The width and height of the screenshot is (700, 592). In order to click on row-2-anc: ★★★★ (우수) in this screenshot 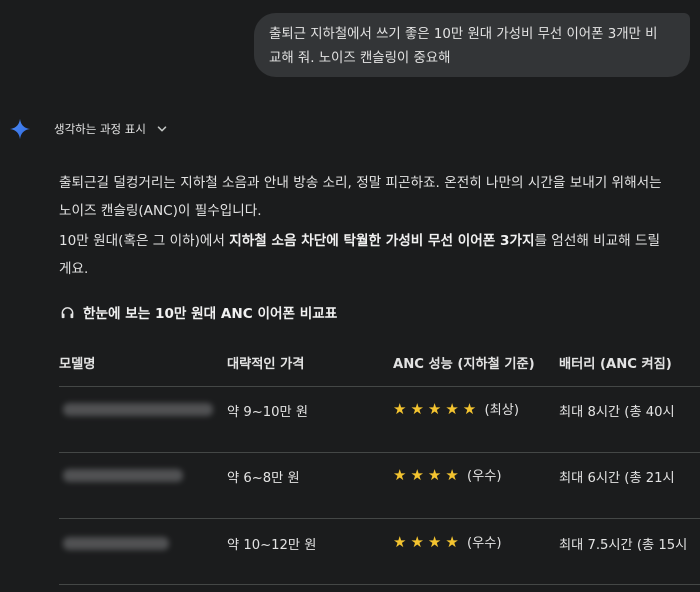, I will do `click(447, 474)`.